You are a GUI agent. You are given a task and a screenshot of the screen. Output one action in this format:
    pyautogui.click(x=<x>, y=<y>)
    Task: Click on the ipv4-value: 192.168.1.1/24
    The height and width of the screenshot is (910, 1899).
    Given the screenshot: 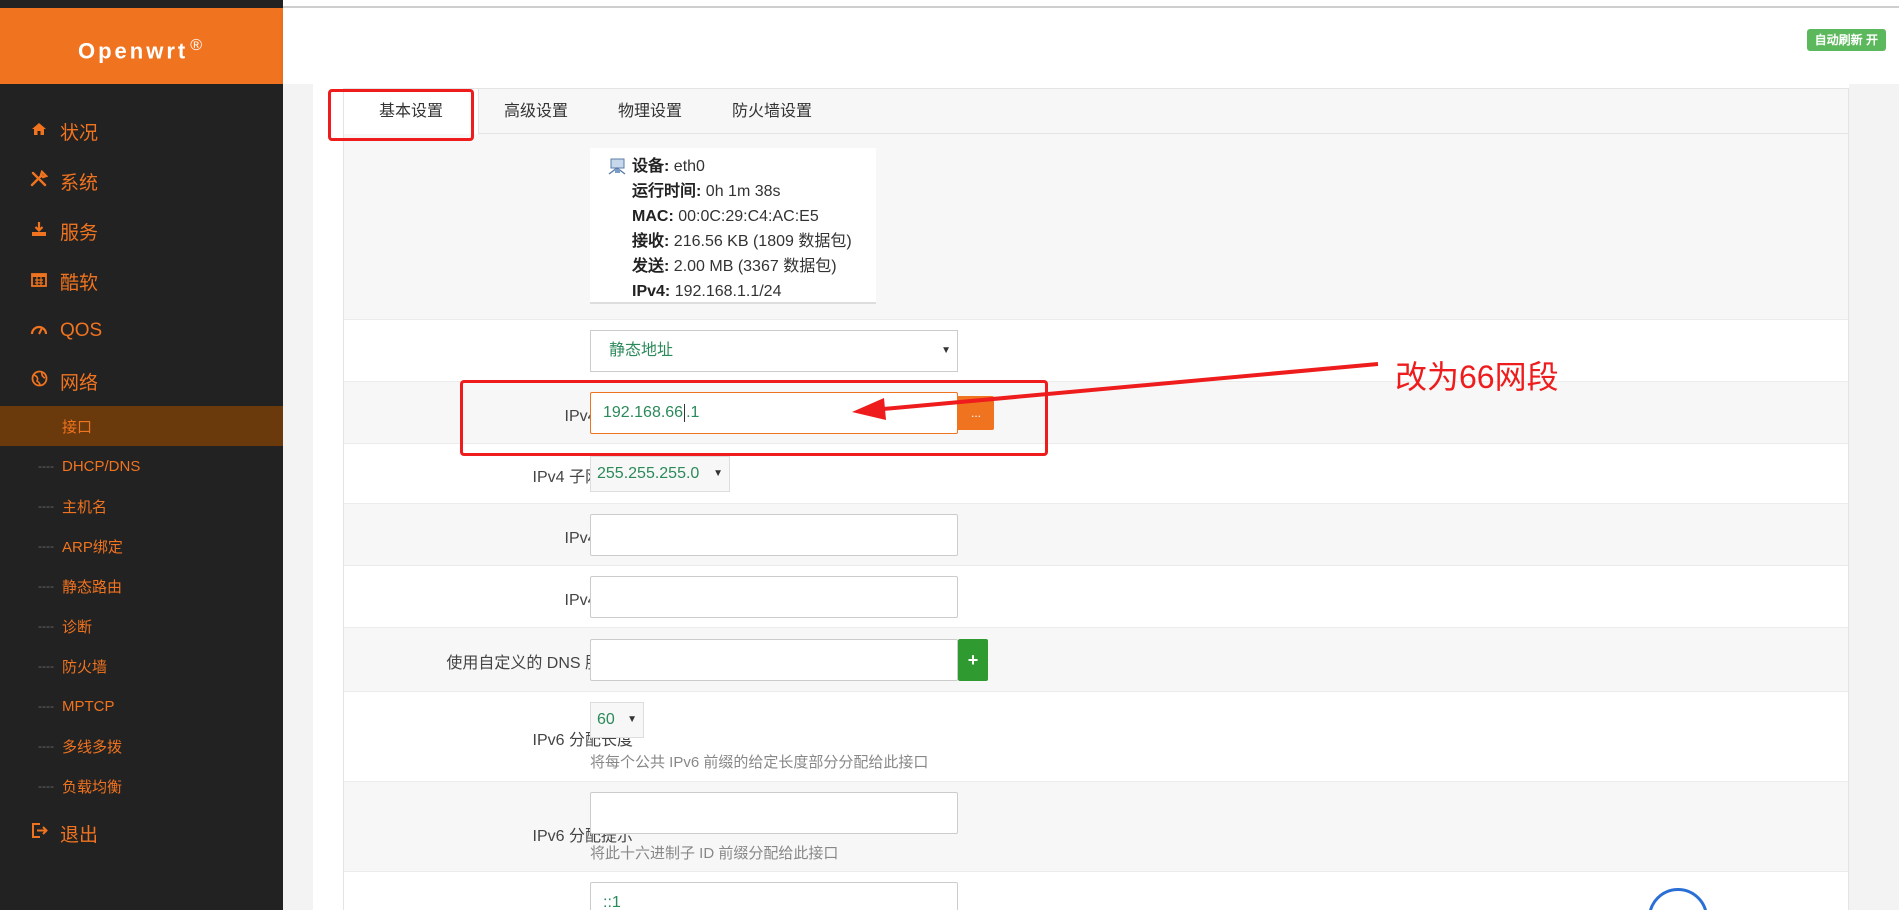 What is the action you would take?
    pyautogui.click(x=728, y=291)
    